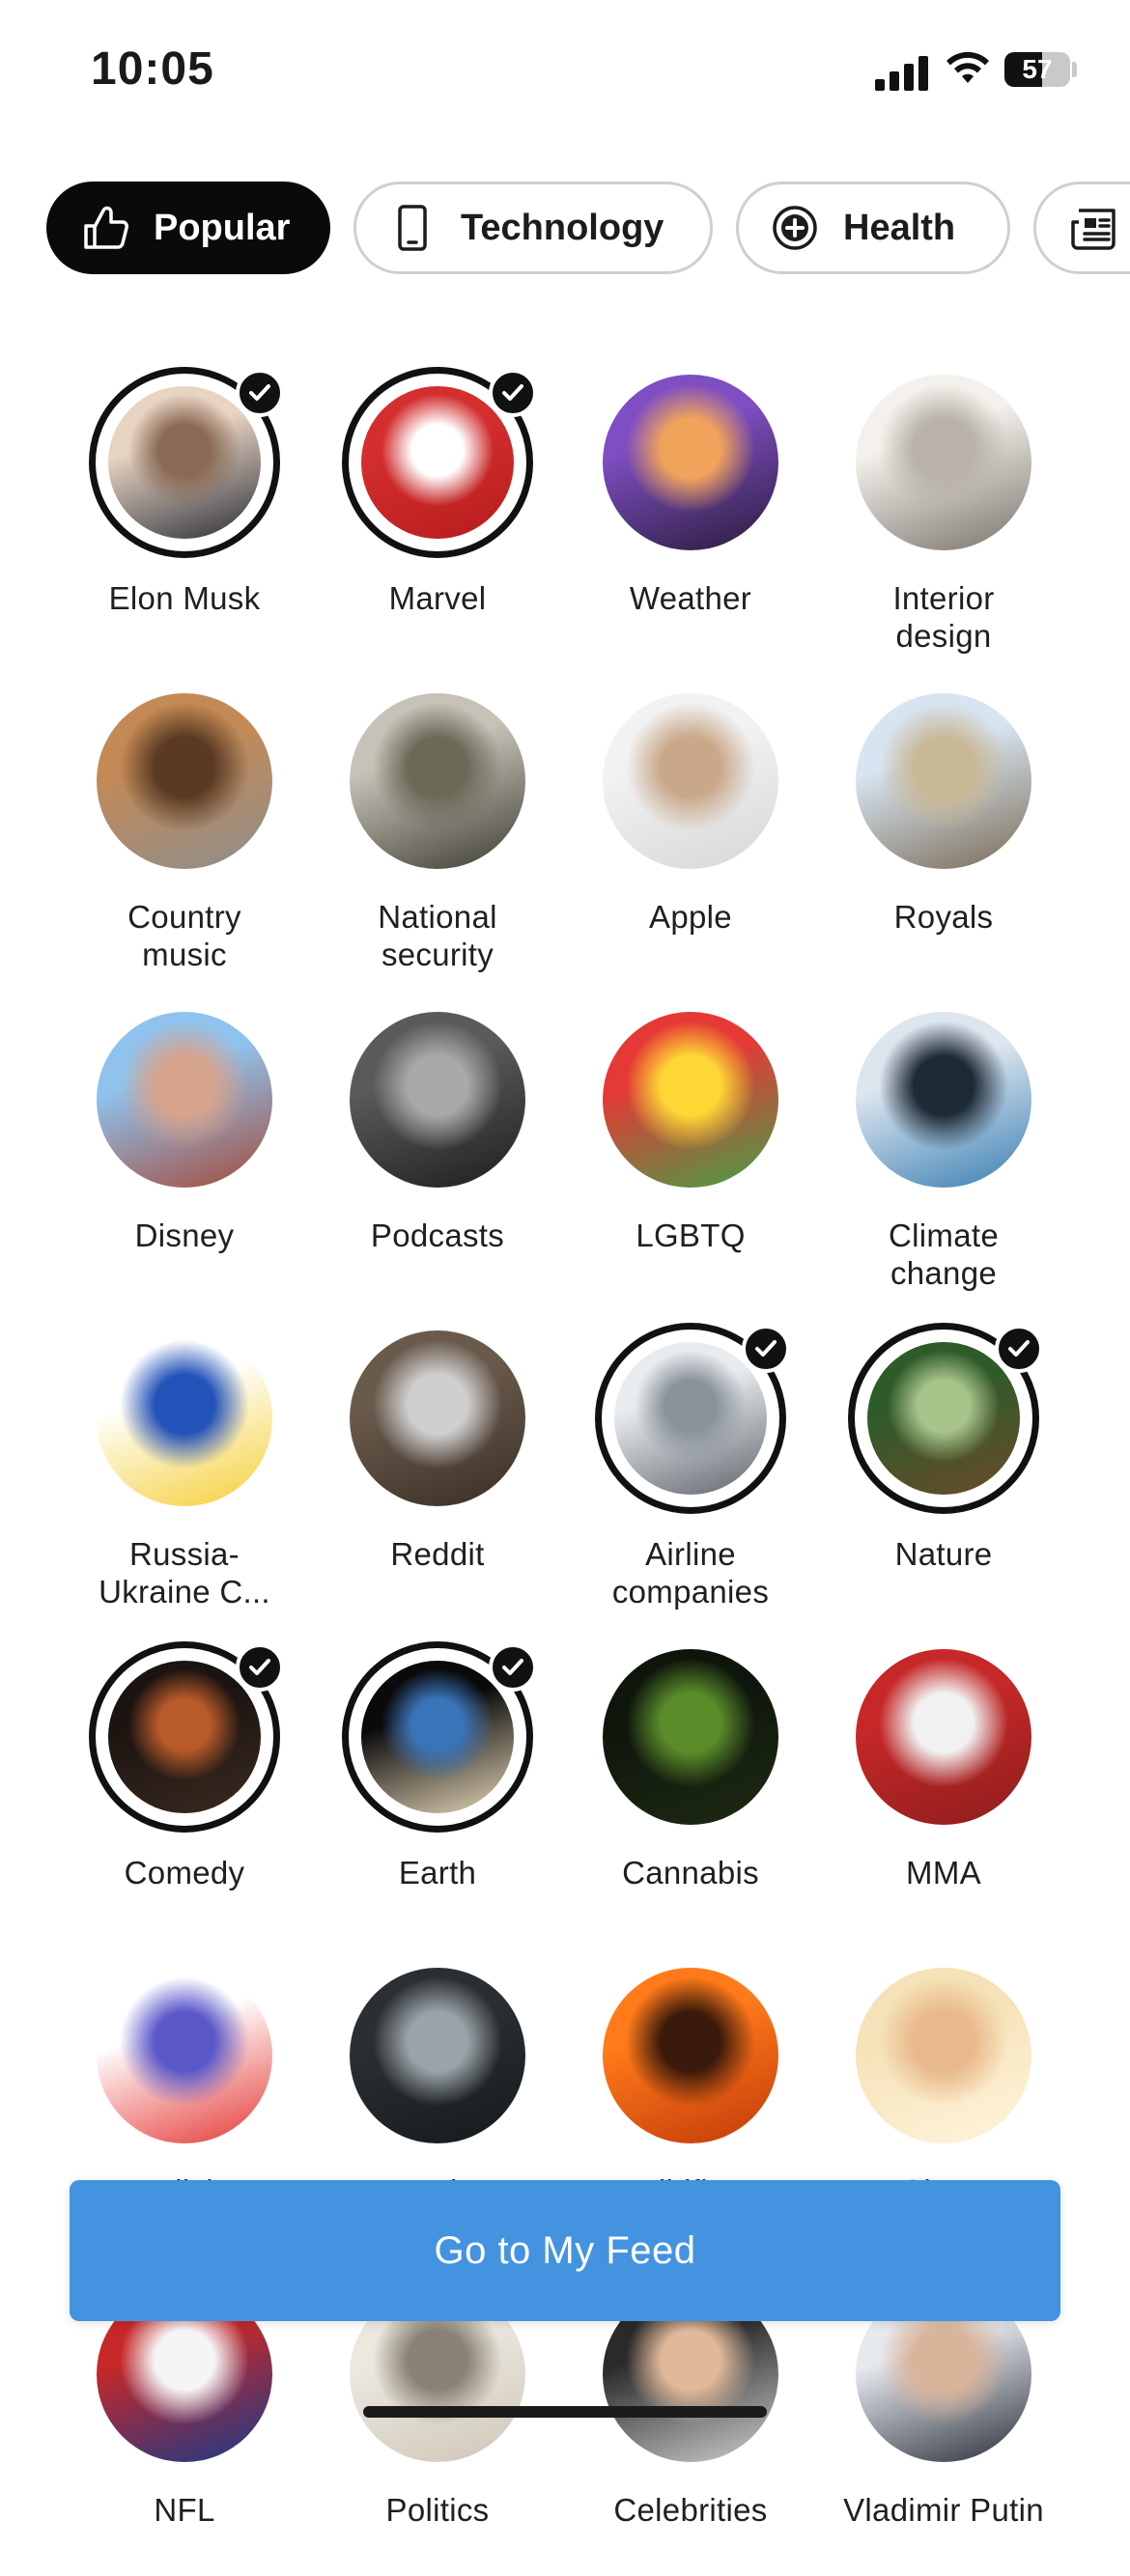 Image resolution: width=1130 pixels, height=2576 pixels. I want to click on topic-cannabis: Cannabis, so click(690, 1794).